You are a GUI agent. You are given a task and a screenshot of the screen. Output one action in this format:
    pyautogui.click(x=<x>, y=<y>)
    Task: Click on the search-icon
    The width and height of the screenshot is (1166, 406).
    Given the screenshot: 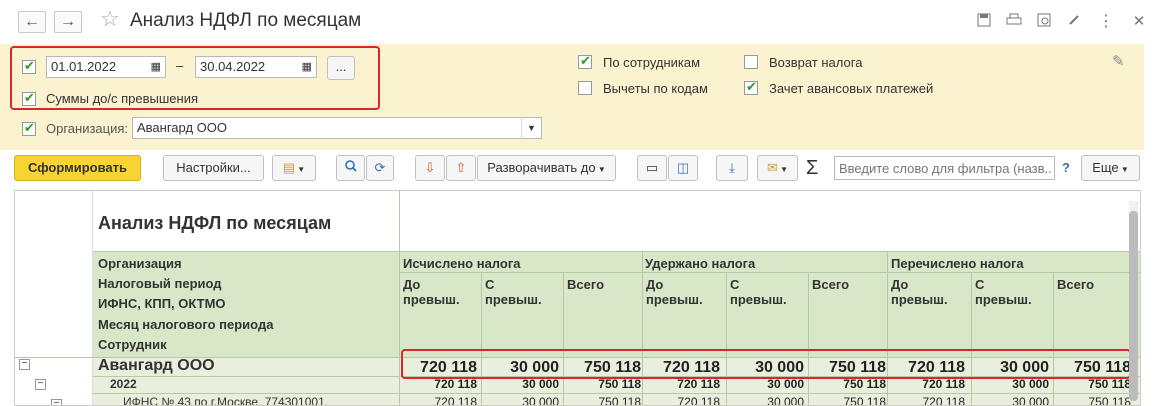 What is the action you would take?
    pyautogui.click(x=350, y=167)
    